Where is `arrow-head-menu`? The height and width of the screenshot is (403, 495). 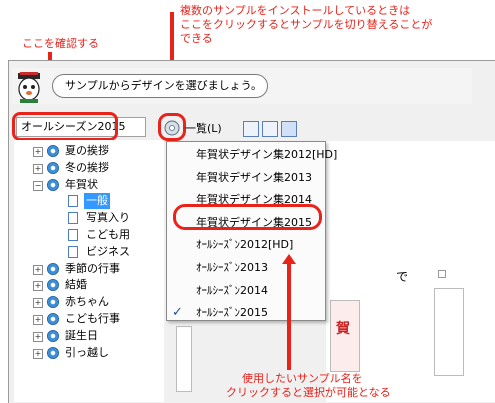
arrow-head-menu is located at coordinates (289, 259).